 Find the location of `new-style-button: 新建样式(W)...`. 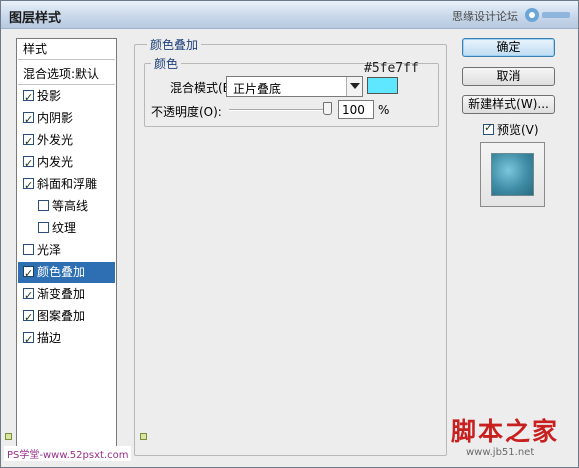

new-style-button: 新建样式(W)... is located at coordinates (508, 104).